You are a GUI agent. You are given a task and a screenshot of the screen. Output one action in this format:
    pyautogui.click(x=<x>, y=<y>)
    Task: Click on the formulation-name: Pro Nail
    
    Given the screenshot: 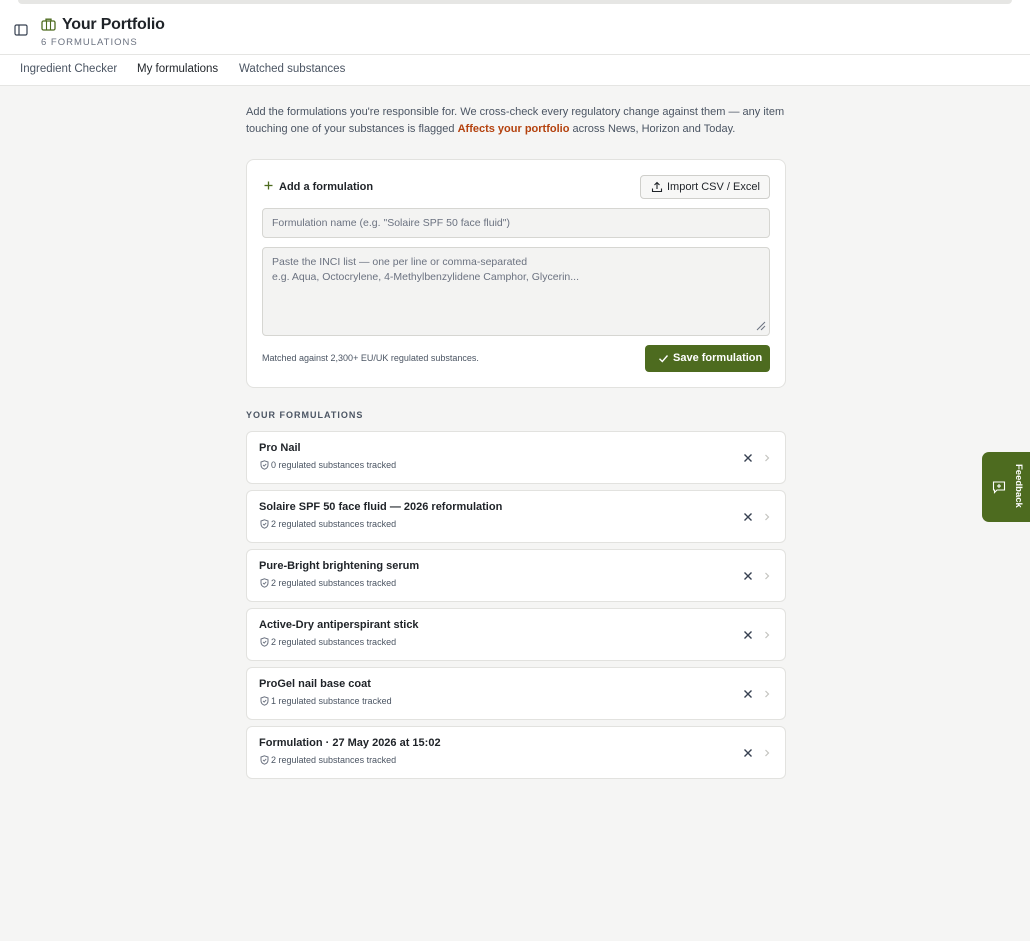 What is the action you would take?
    pyautogui.click(x=280, y=448)
    